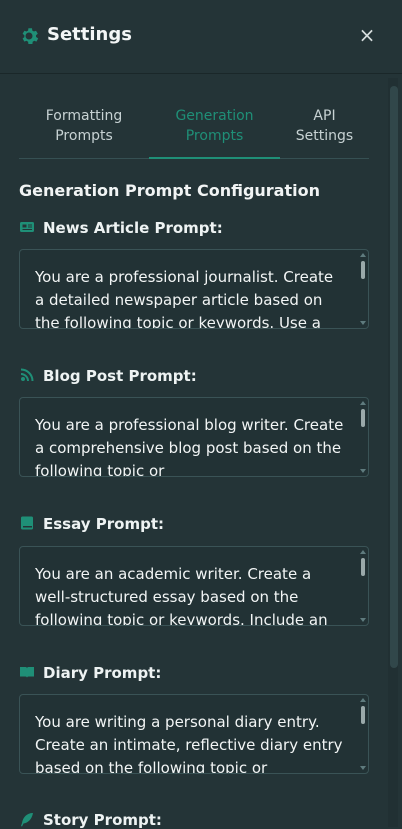 This screenshot has width=402, height=829. What do you see at coordinates (133, 228) in the screenshot?
I see `prompt-label-text: News Article Prompt:` at bounding box center [133, 228].